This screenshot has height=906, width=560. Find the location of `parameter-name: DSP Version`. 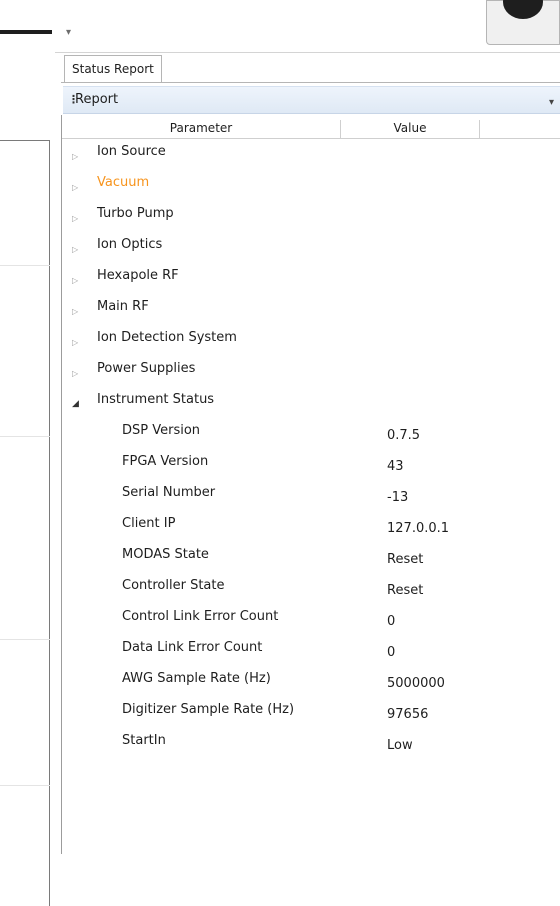

parameter-name: DSP Version is located at coordinates (161, 430).